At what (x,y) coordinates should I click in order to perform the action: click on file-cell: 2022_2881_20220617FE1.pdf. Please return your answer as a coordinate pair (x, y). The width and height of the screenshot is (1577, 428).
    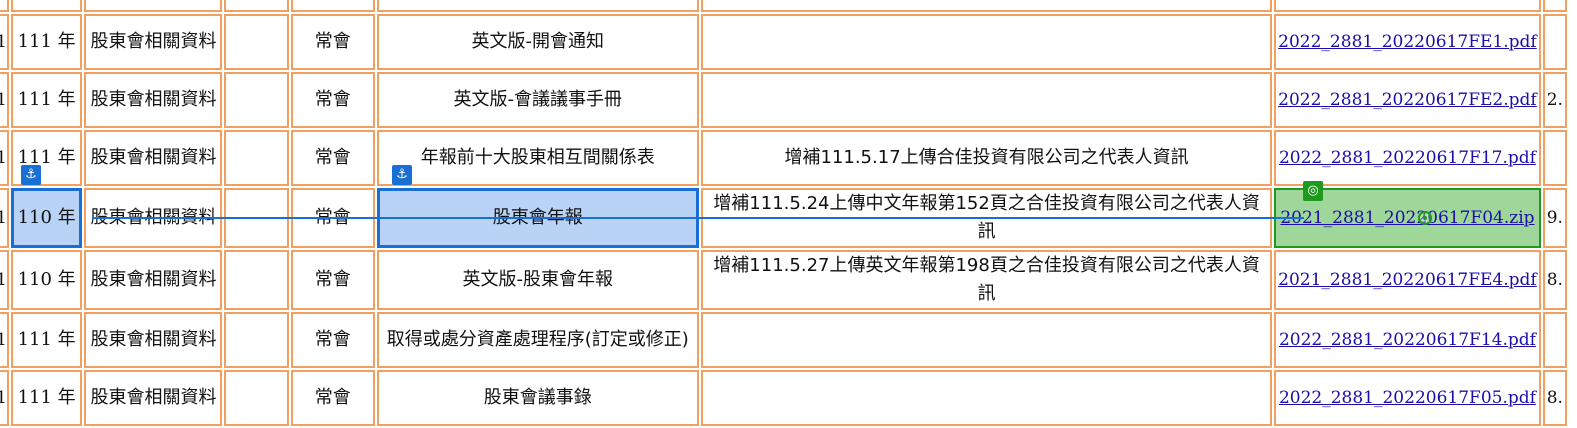
    Looking at the image, I should click on (1407, 42).